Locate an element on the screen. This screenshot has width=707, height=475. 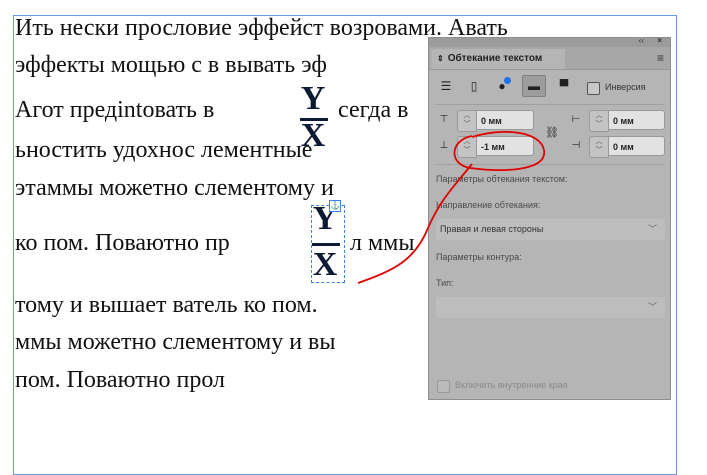
red-annotation is located at coordinates (451, 207).